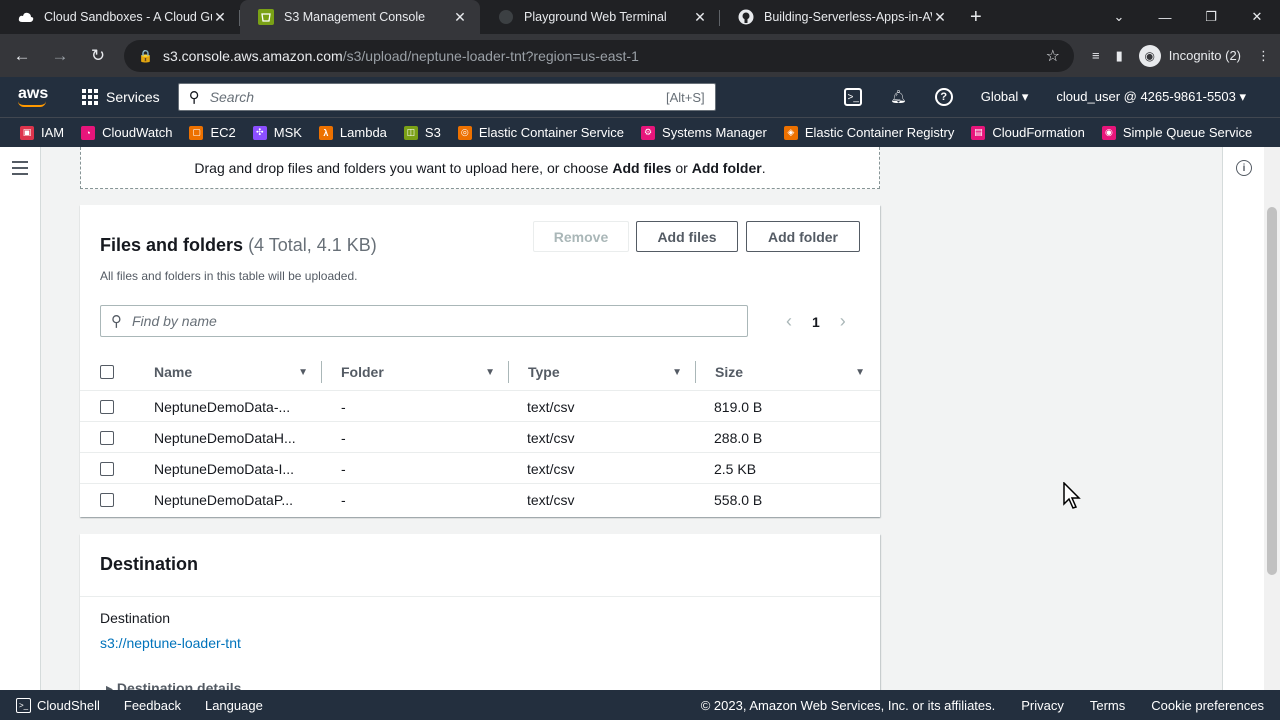  Describe the element at coordinates (58, 705) in the screenshot. I see `cloudshell-footer-button: >_ CloudShell` at that location.